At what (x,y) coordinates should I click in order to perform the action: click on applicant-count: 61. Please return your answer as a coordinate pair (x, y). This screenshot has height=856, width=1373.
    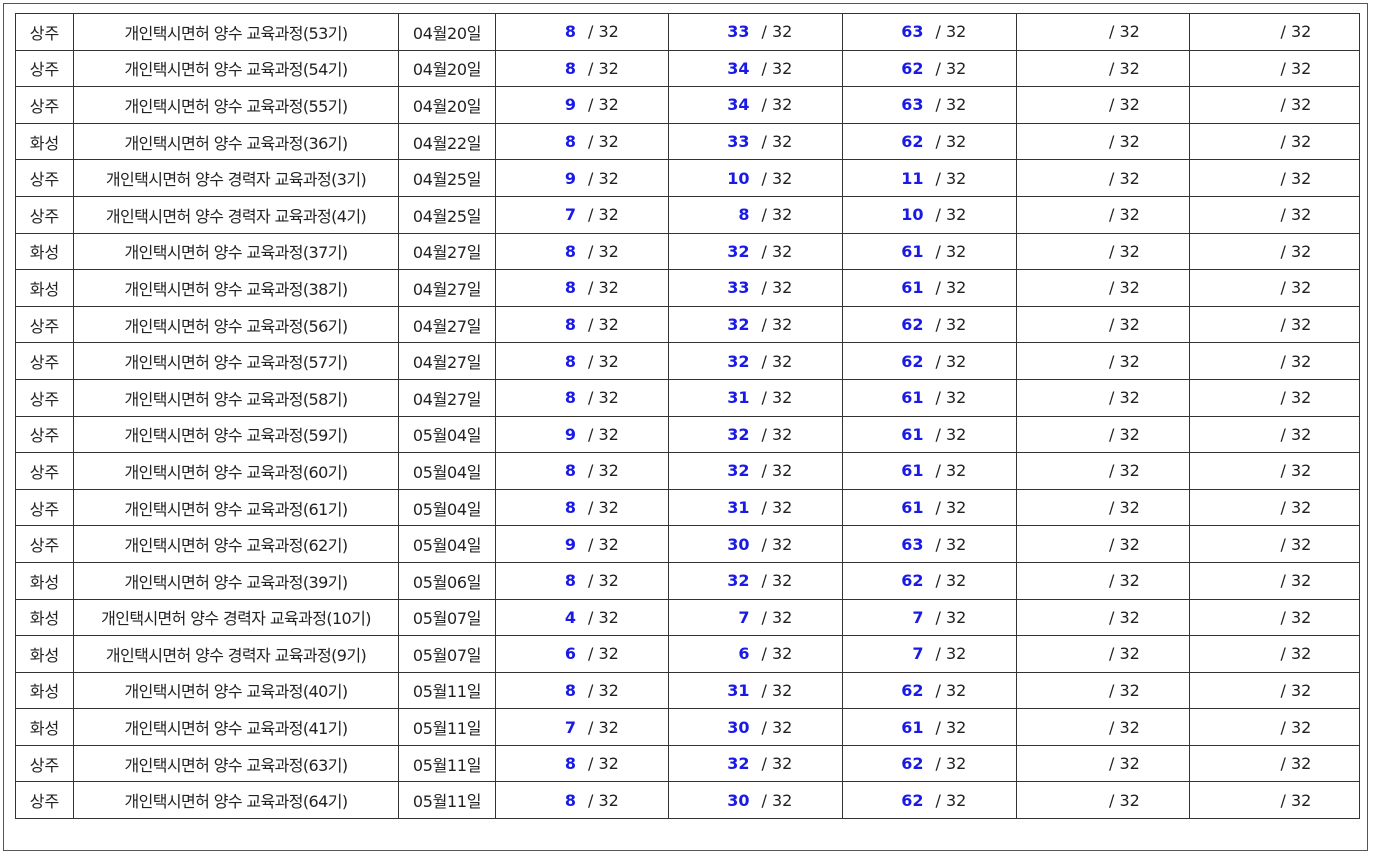
    Looking at the image, I should click on (912, 398).